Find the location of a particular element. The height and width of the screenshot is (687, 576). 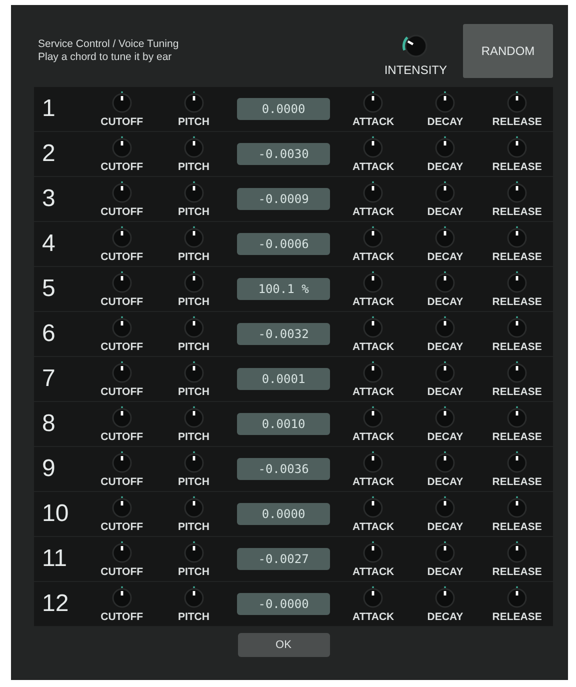

value-display: 0.0010 is located at coordinates (283, 424).